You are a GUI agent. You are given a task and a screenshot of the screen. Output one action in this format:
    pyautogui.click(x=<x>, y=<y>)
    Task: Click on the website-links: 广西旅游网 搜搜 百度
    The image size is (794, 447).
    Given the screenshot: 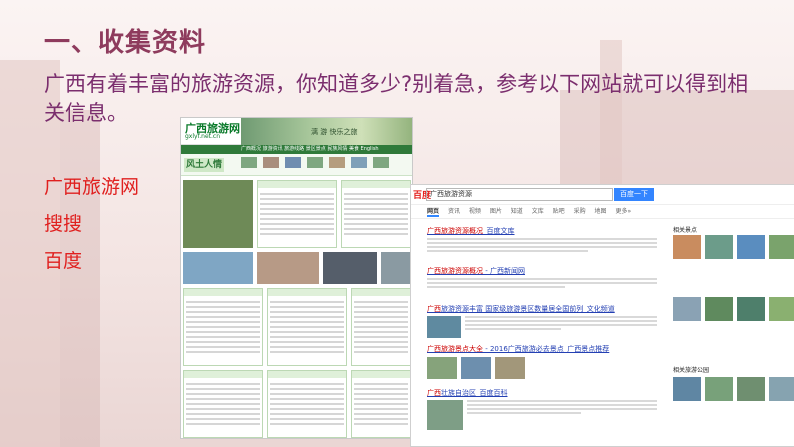 What is the action you would take?
    pyautogui.click(x=91, y=229)
    